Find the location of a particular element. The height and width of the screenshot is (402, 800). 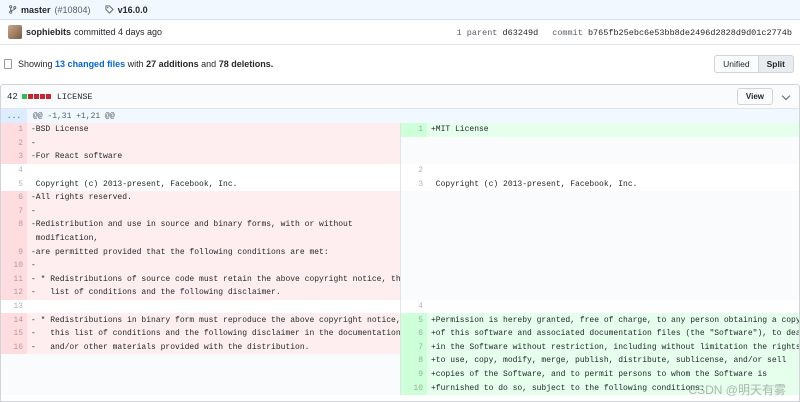

diffstat-del-block is located at coordinates (30, 96).